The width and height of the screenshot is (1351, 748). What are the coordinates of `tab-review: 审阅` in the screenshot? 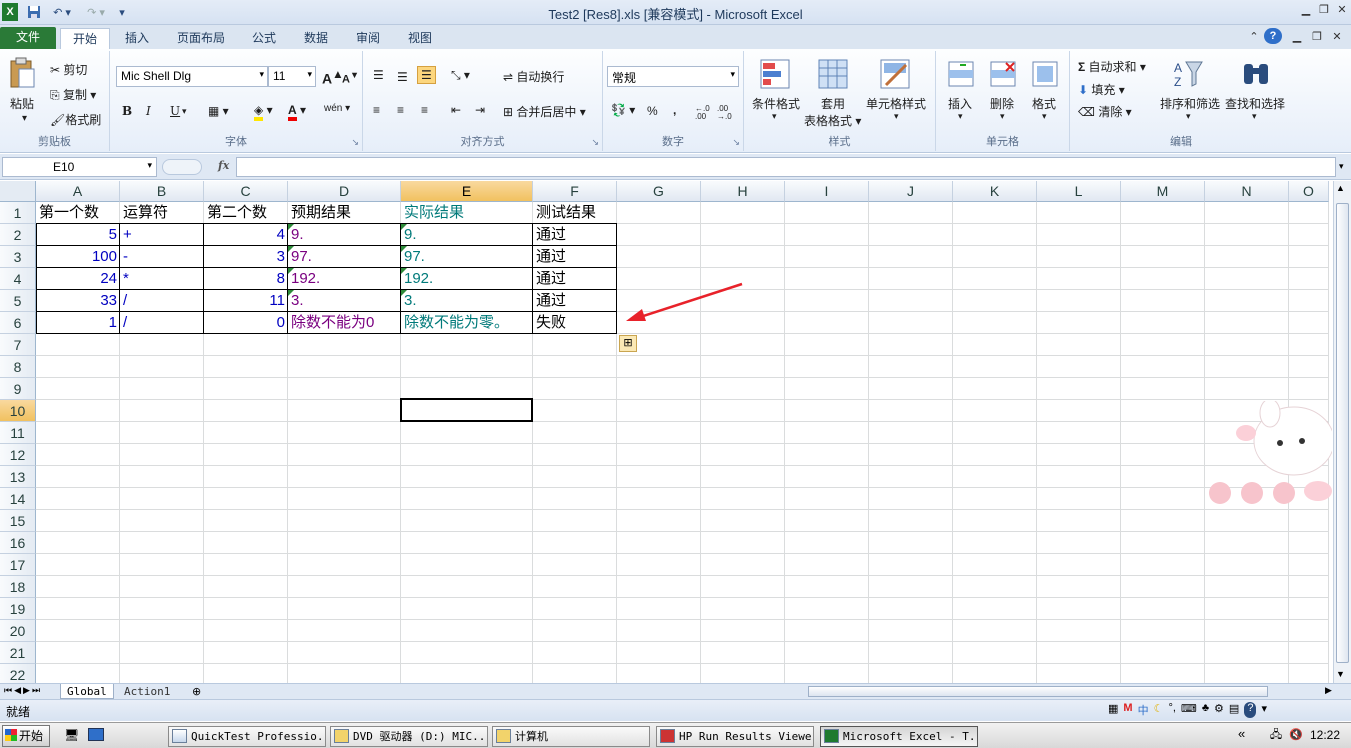 It's located at (368, 38).